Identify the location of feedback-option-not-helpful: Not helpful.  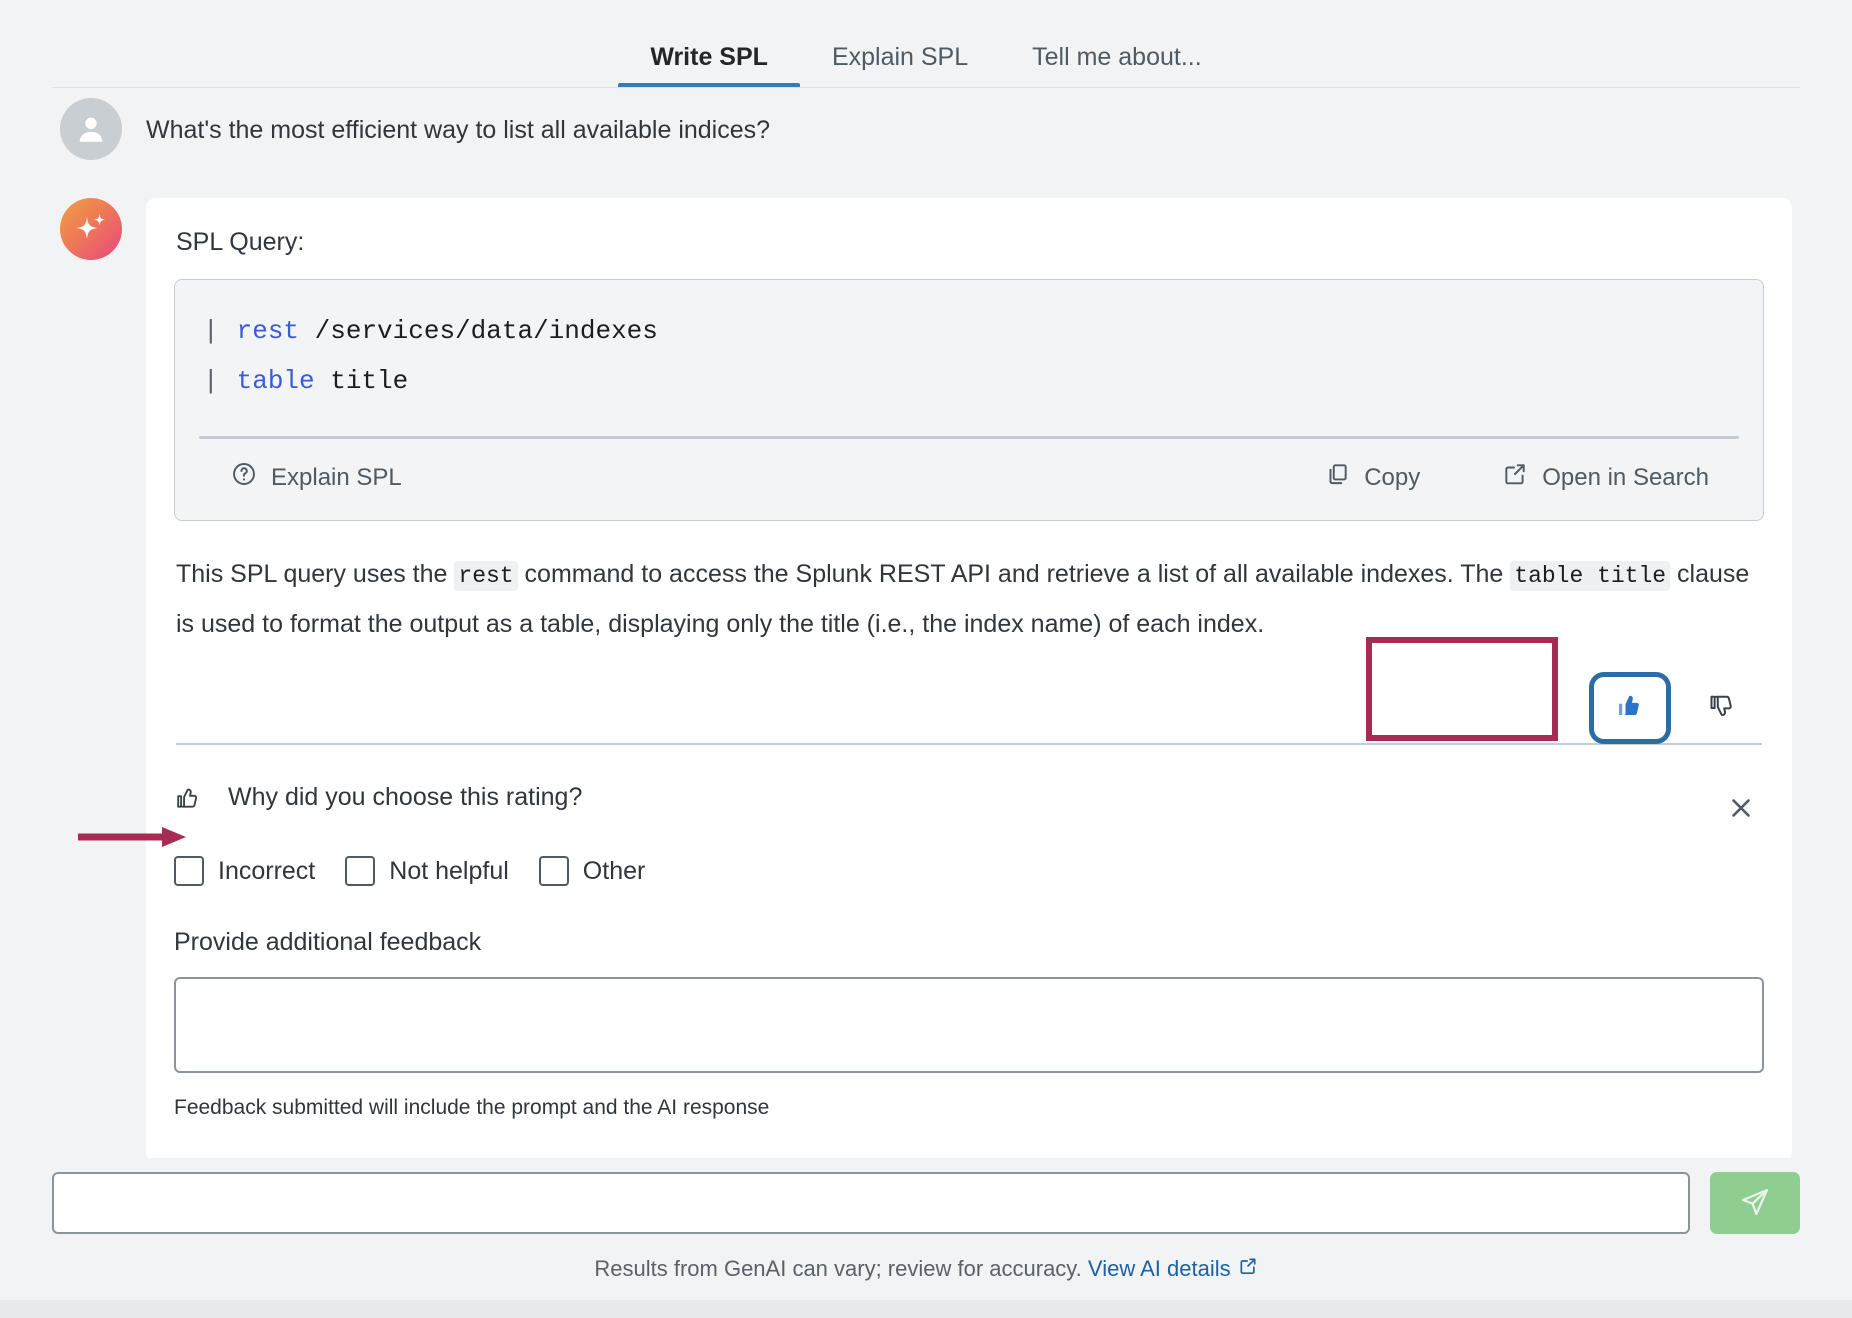
(427, 871).